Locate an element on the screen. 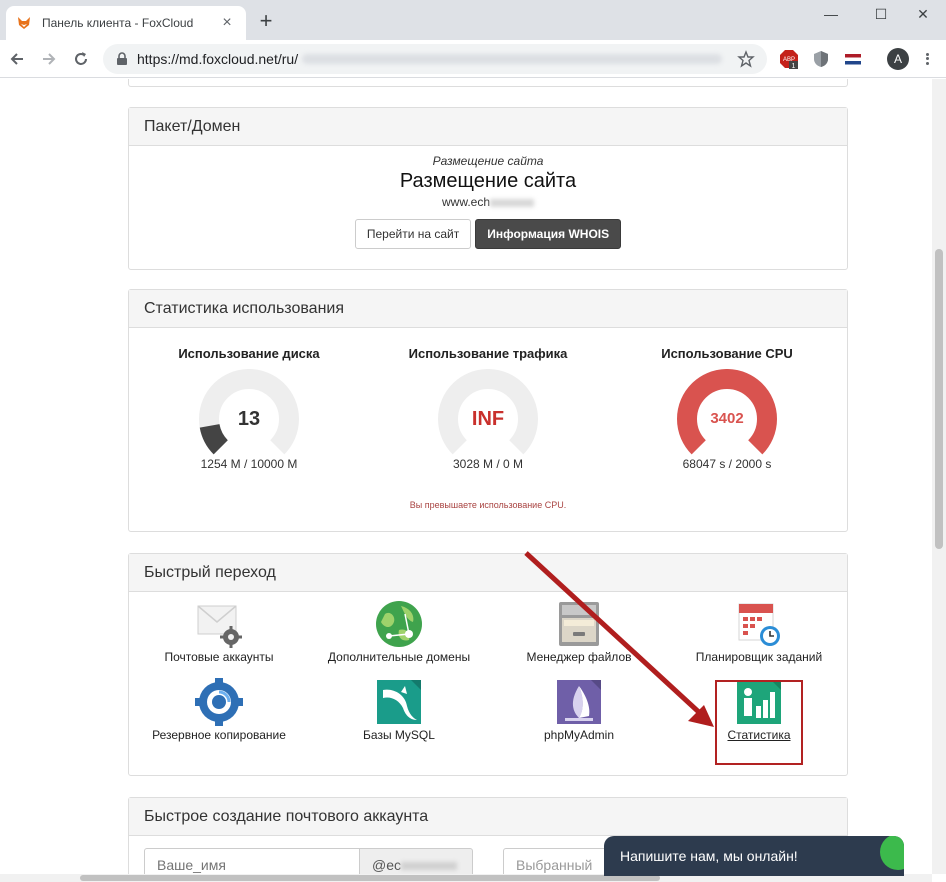  package-domain: www.ech is located at coordinates (488, 202).